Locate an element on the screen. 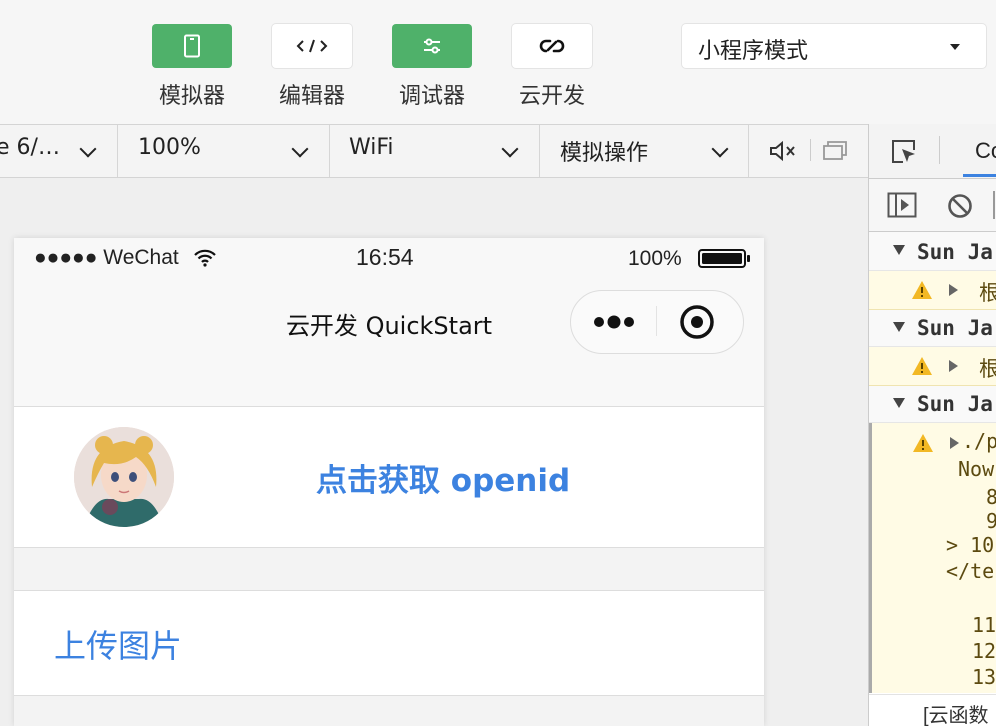  editor-button is located at coordinates (312, 46).